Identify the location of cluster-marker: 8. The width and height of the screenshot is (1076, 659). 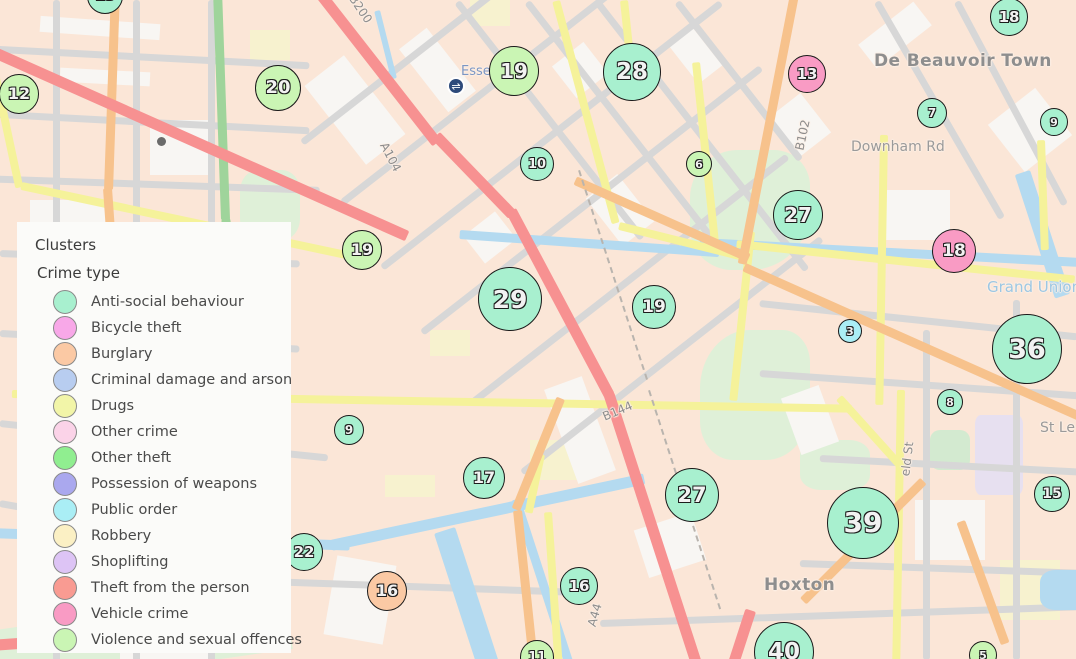
(950, 402).